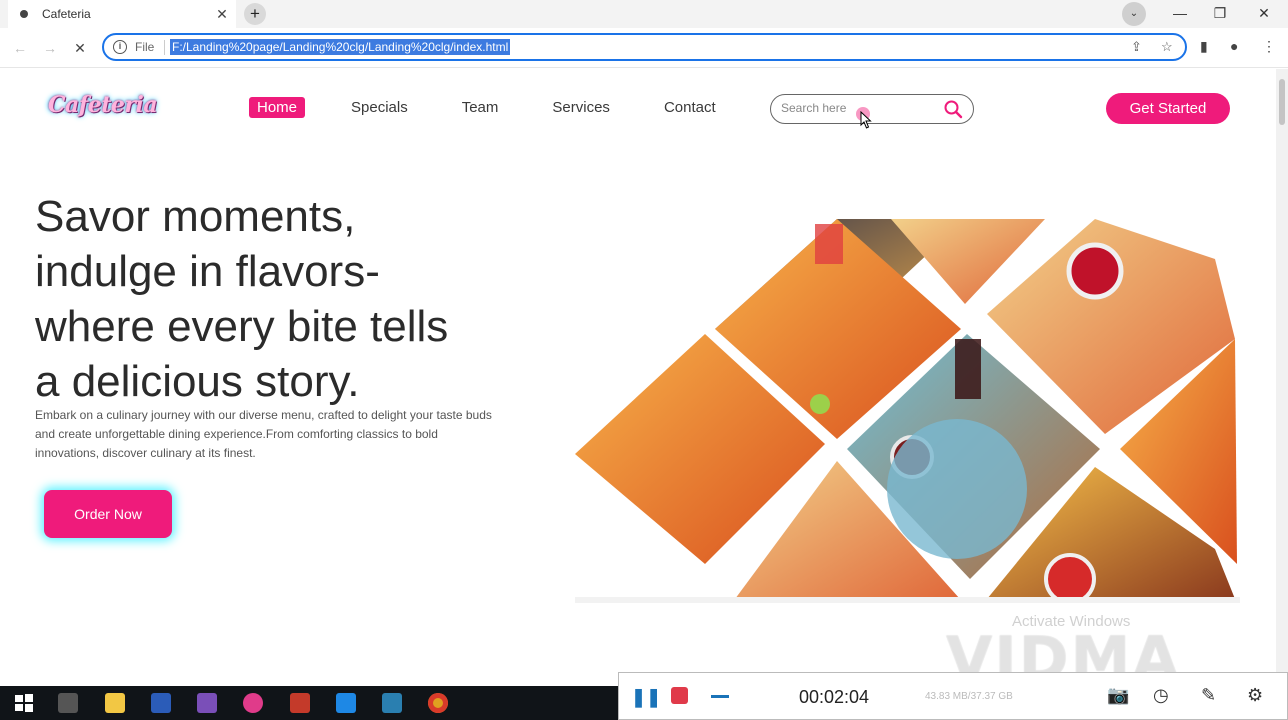 The height and width of the screenshot is (720, 1288). What do you see at coordinates (197, 381) in the screenshot?
I see `headline-line: a delicious story.` at bounding box center [197, 381].